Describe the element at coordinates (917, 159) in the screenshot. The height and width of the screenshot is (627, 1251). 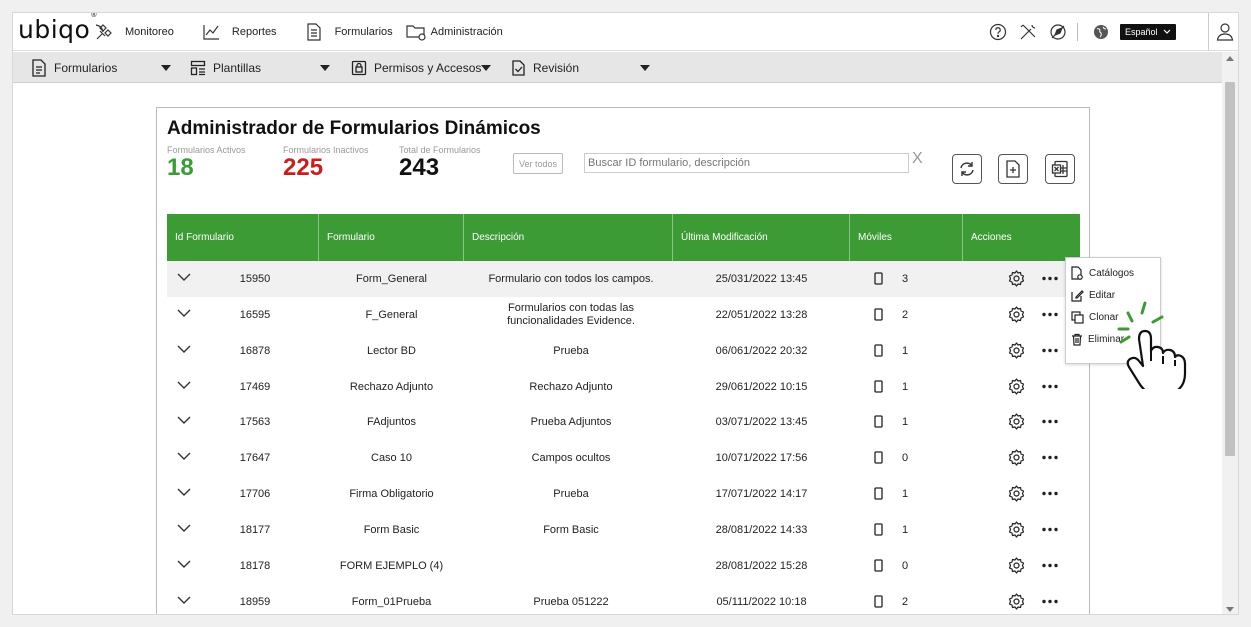
I see `clear-search-icon: X` at that location.